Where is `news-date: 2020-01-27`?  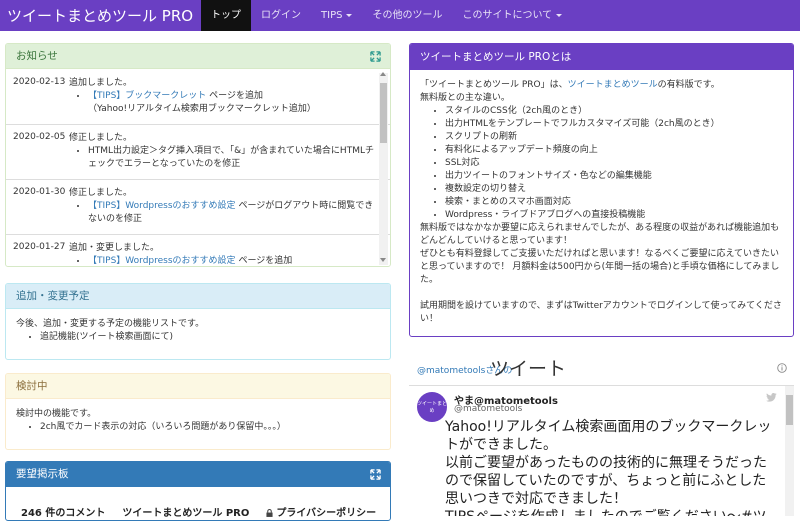
news-date: 2020-01-27 is located at coordinates (39, 247).